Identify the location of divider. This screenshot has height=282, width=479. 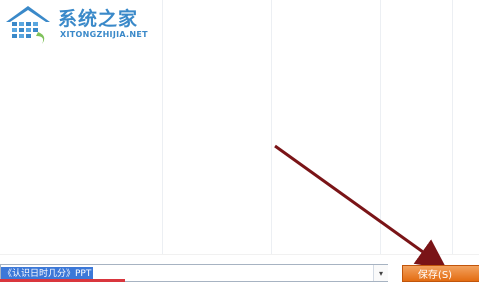
(239, 254).